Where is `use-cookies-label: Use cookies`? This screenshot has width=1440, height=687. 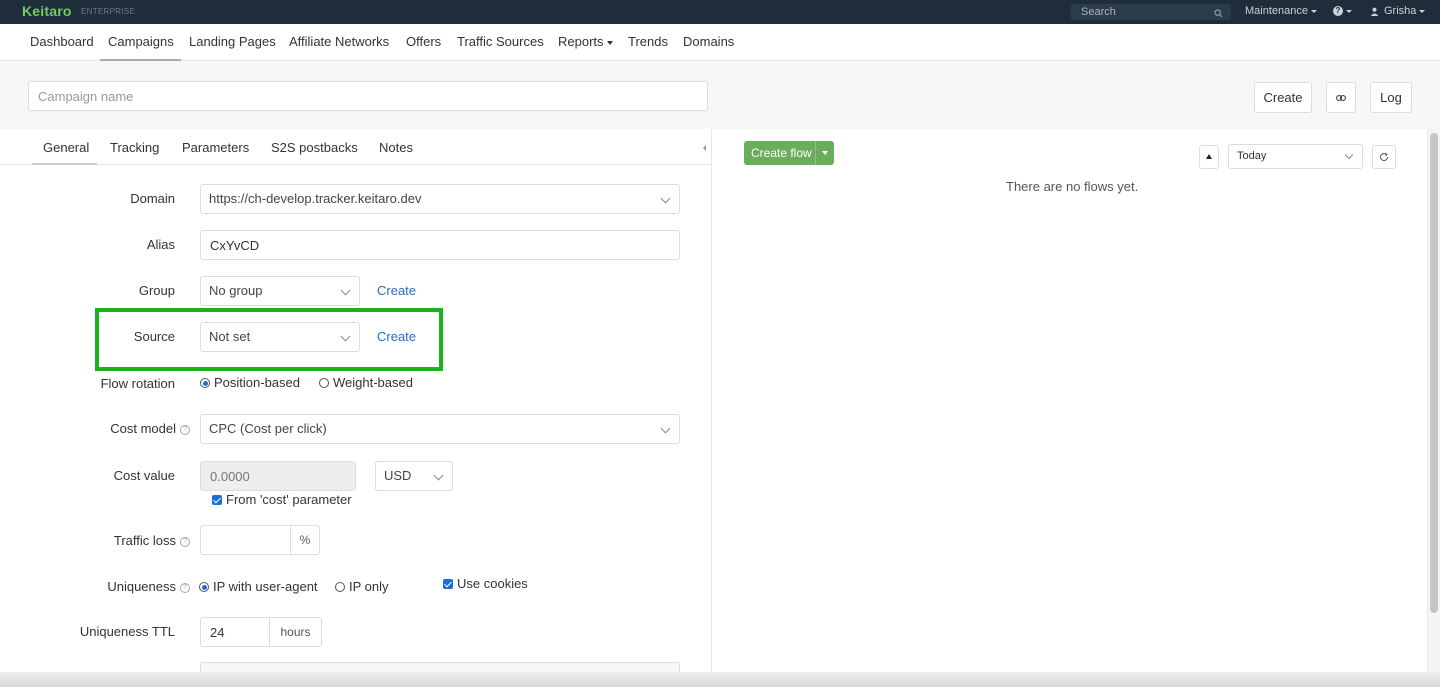 use-cookies-label: Use cookies is located at coordinates (492, 583).